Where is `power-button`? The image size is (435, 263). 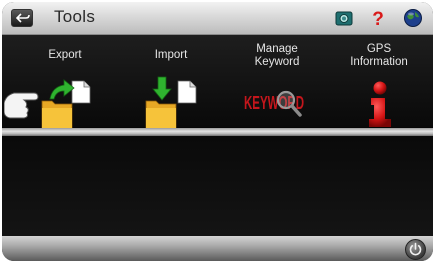 power-button is located at coordinates (415, 249).